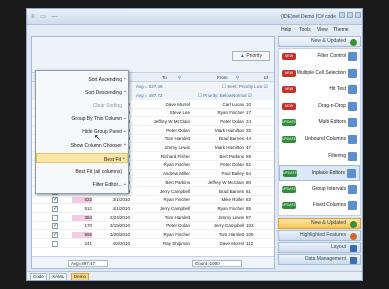 The height and width of the screenshot is (289, 389). I want to click on chooser-icon: ▪, so click(125, 145).